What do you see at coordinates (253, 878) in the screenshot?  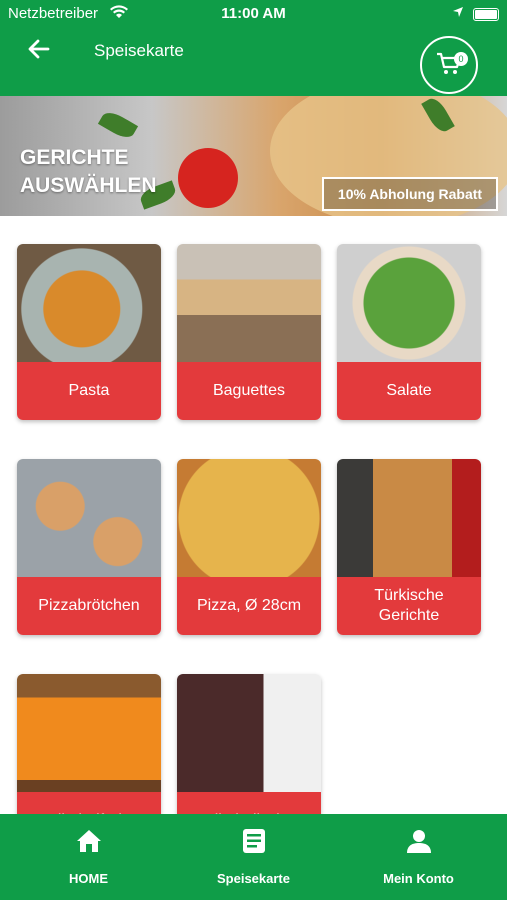 I see `nav-item-label: Speisekarte` at bounding box center [253, 878].